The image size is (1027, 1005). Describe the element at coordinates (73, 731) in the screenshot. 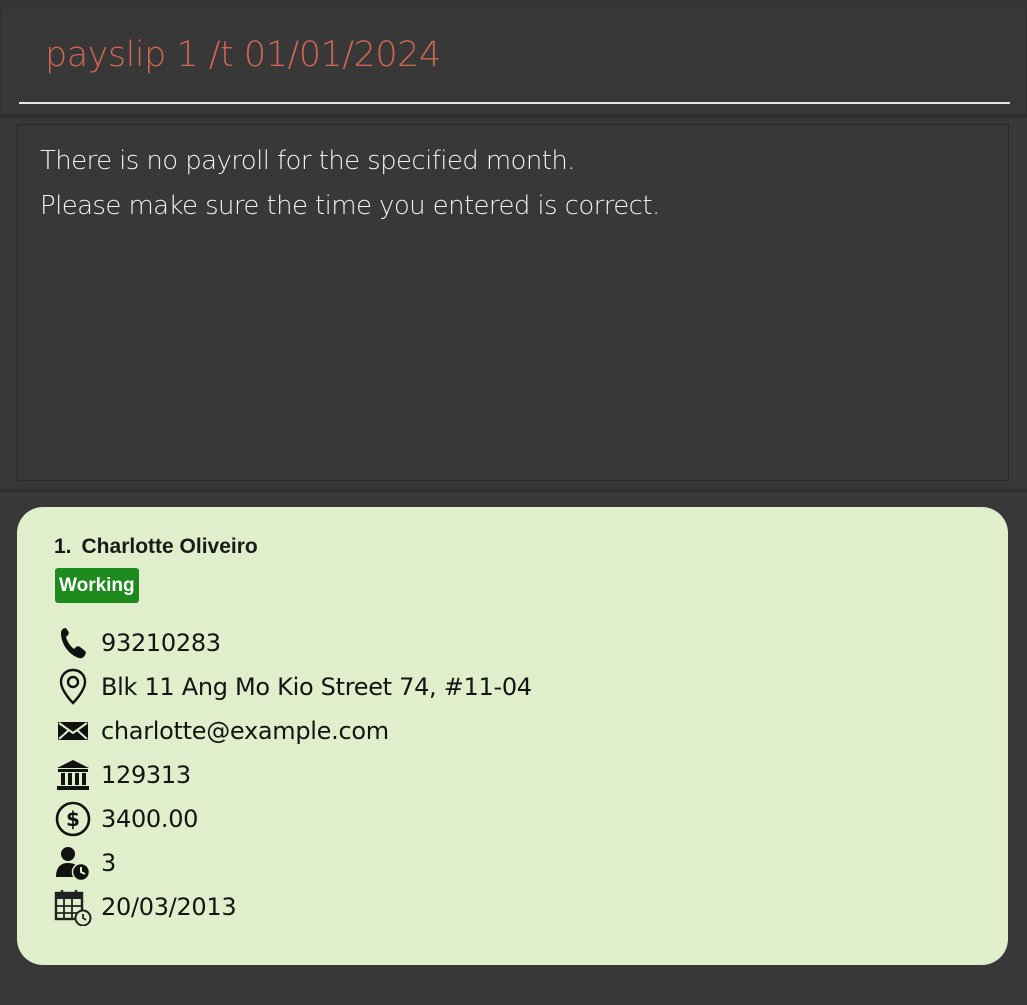

I see `envelope-icon` at that location.